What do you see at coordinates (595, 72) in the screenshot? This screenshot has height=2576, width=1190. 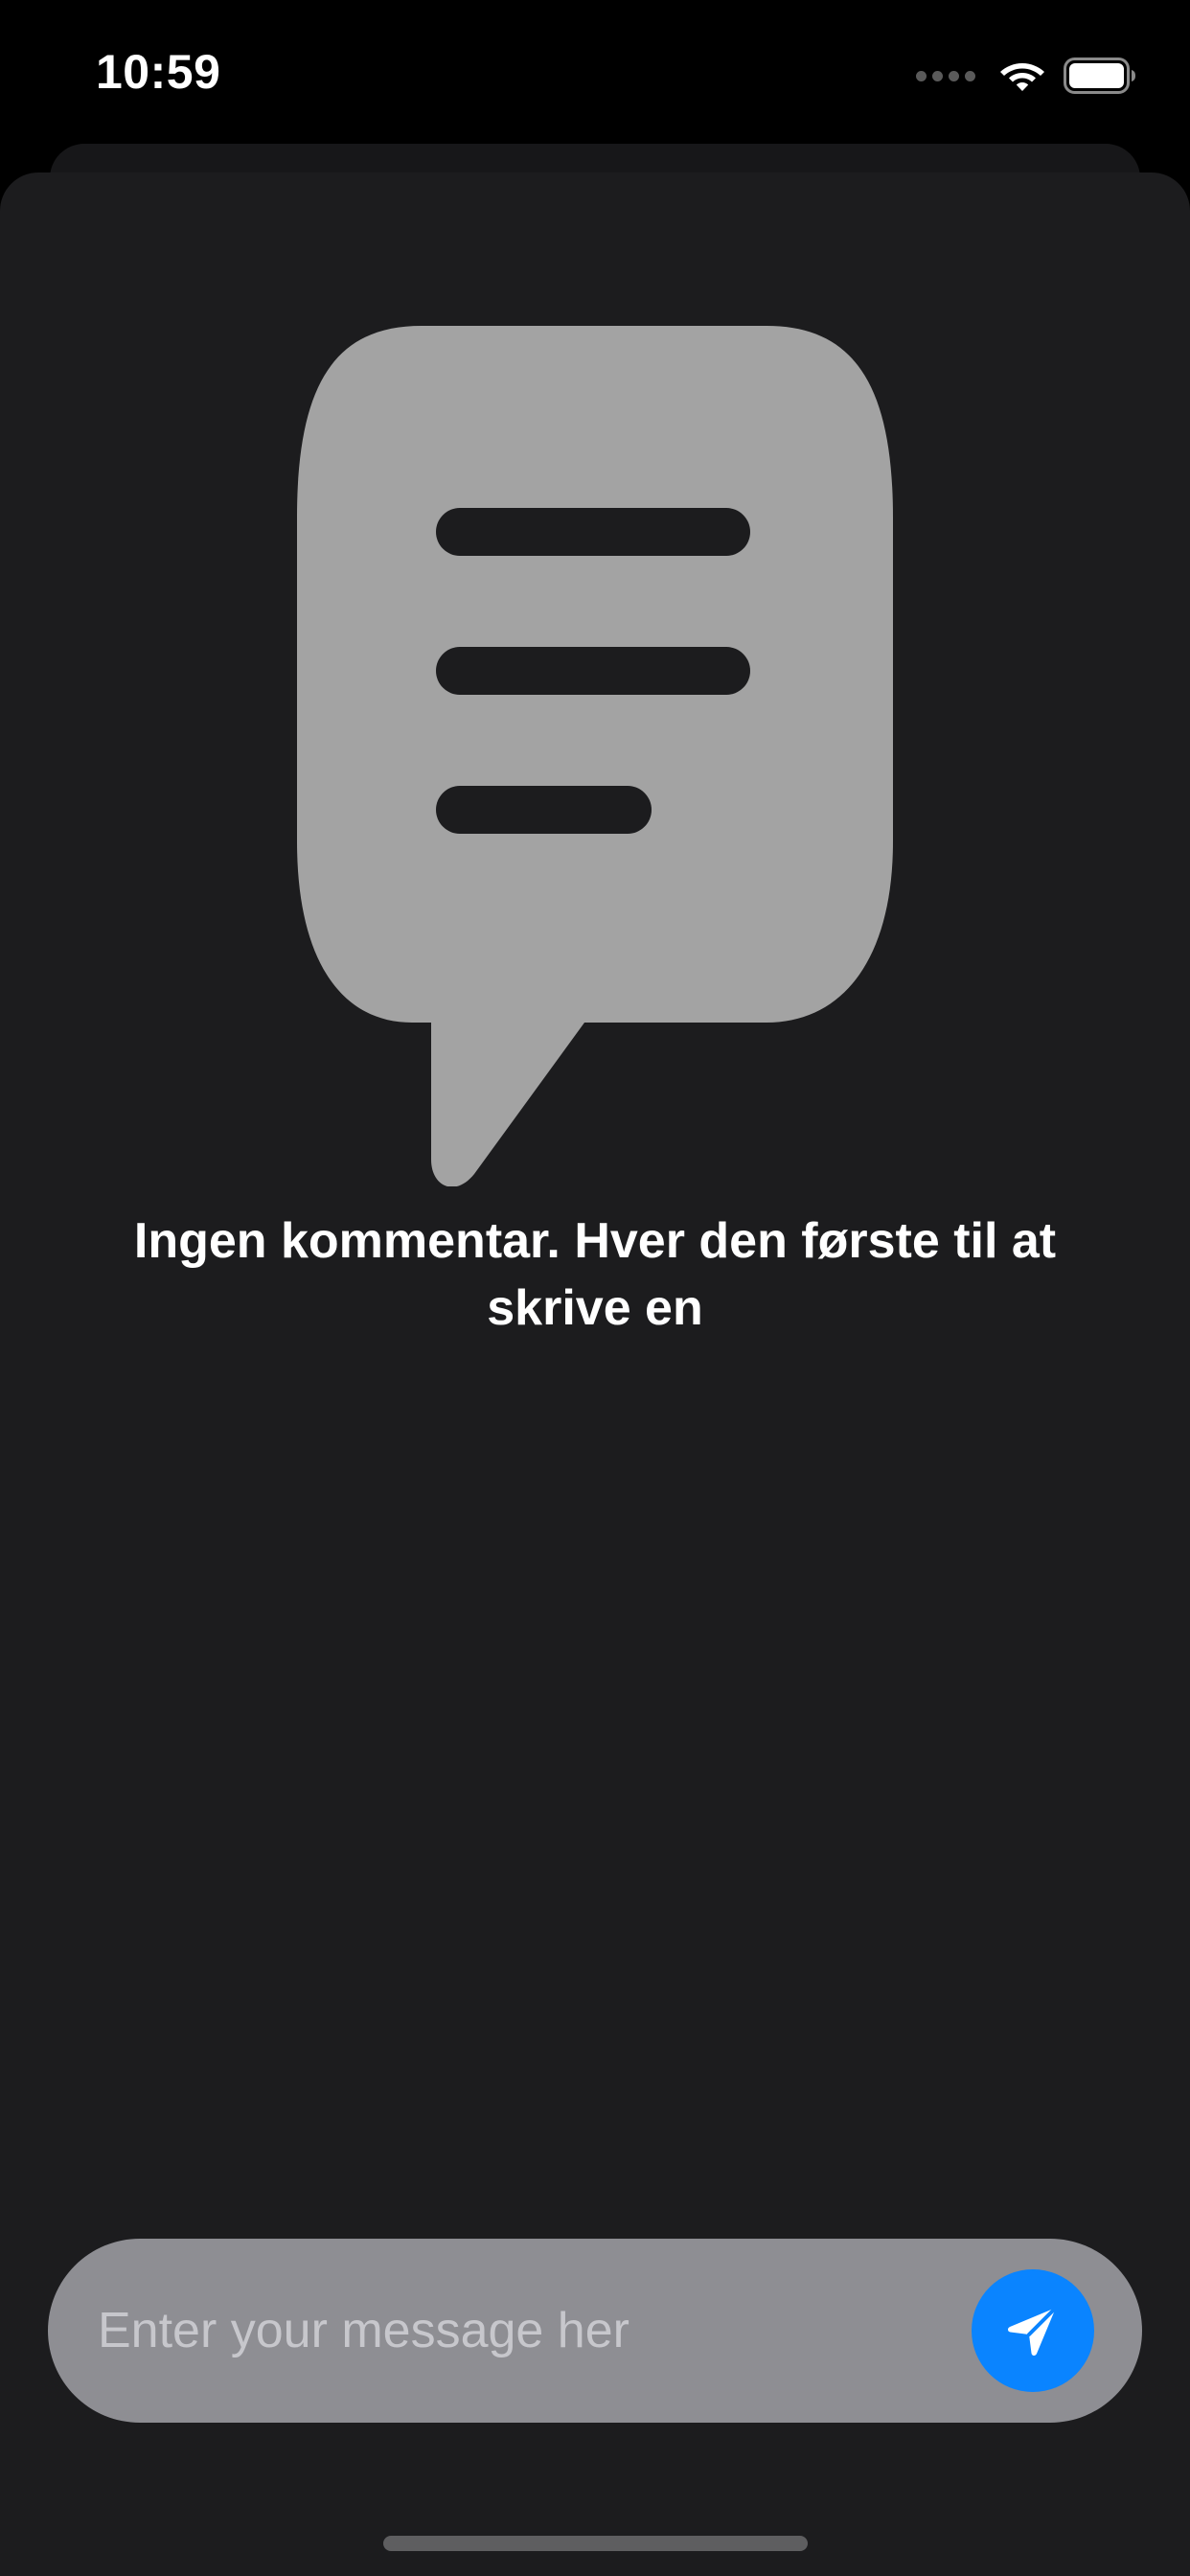 I see `status-bar: 10:59` at bounding box center [595, 72].